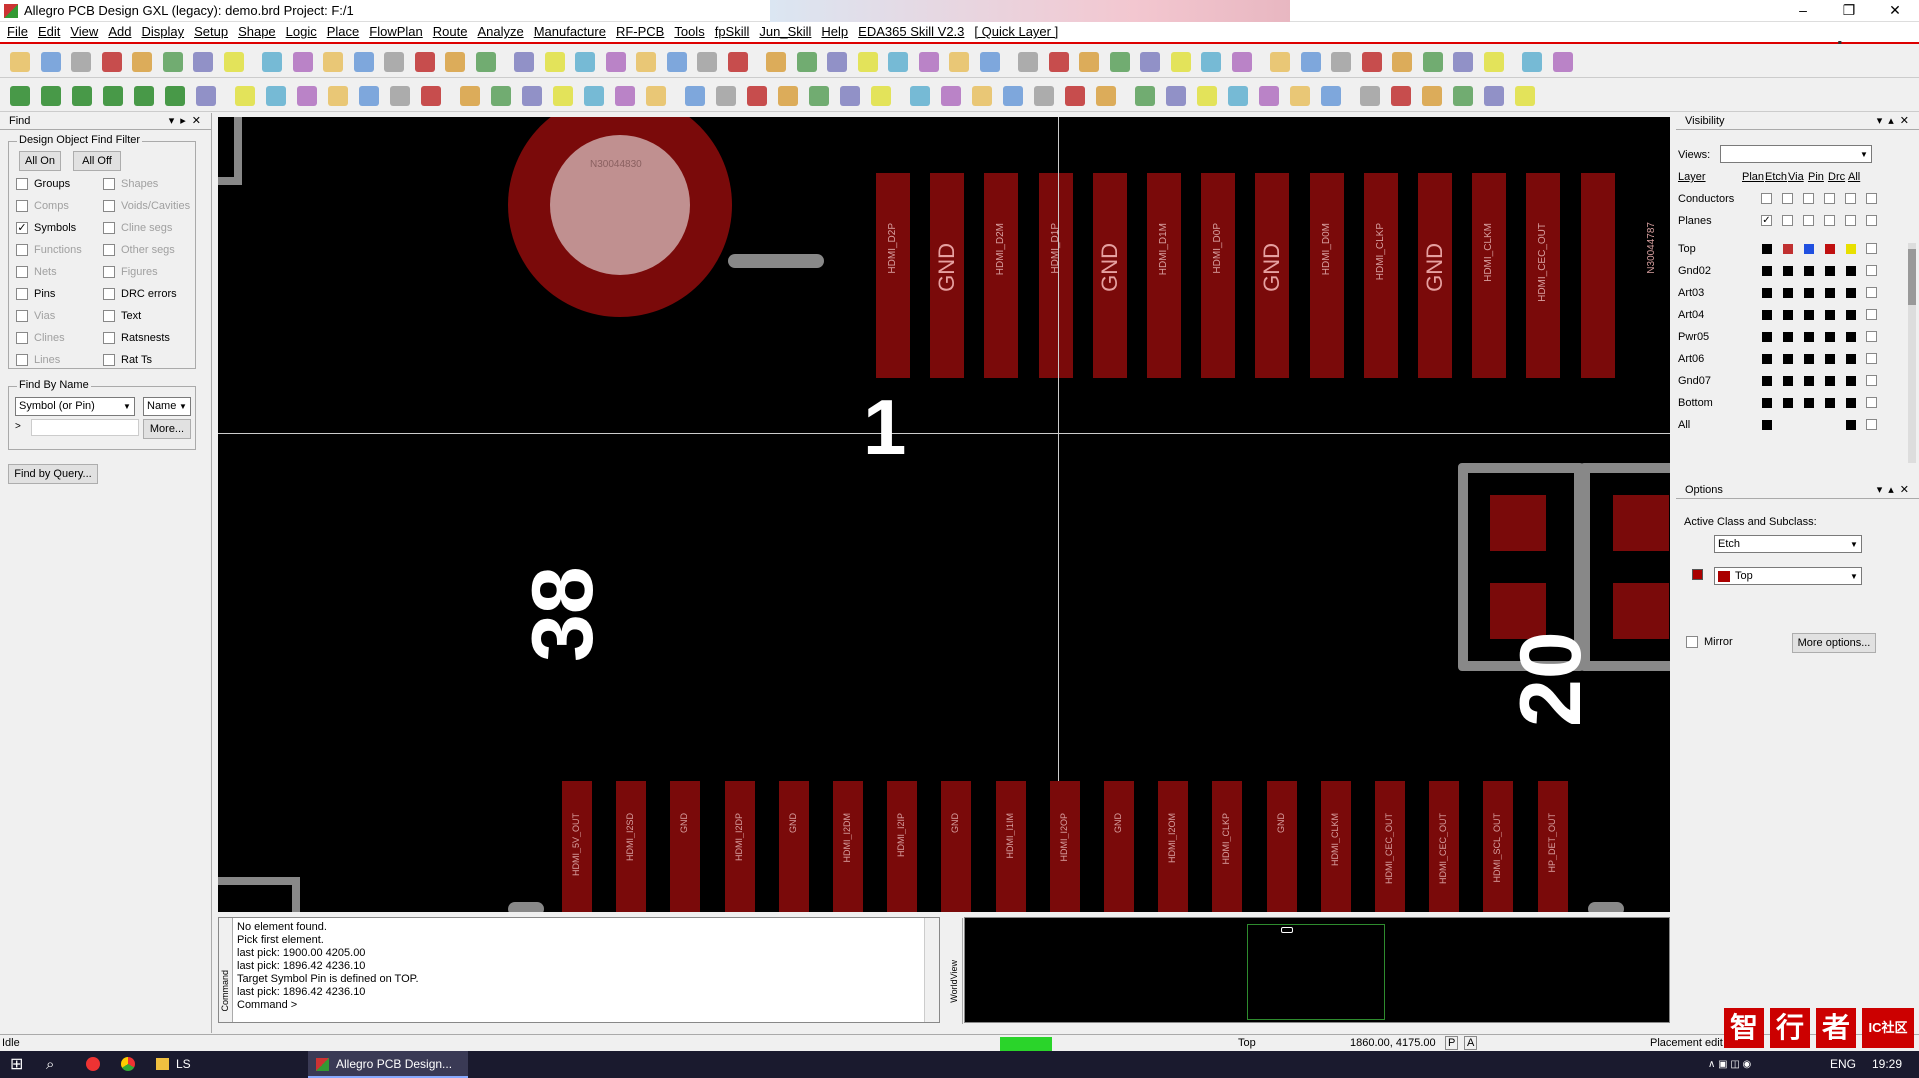 The image size is (1919, 1078). Describe the element at coordinates (1803, 11) in the screenshot. I see `minimize-button: –` at that location.